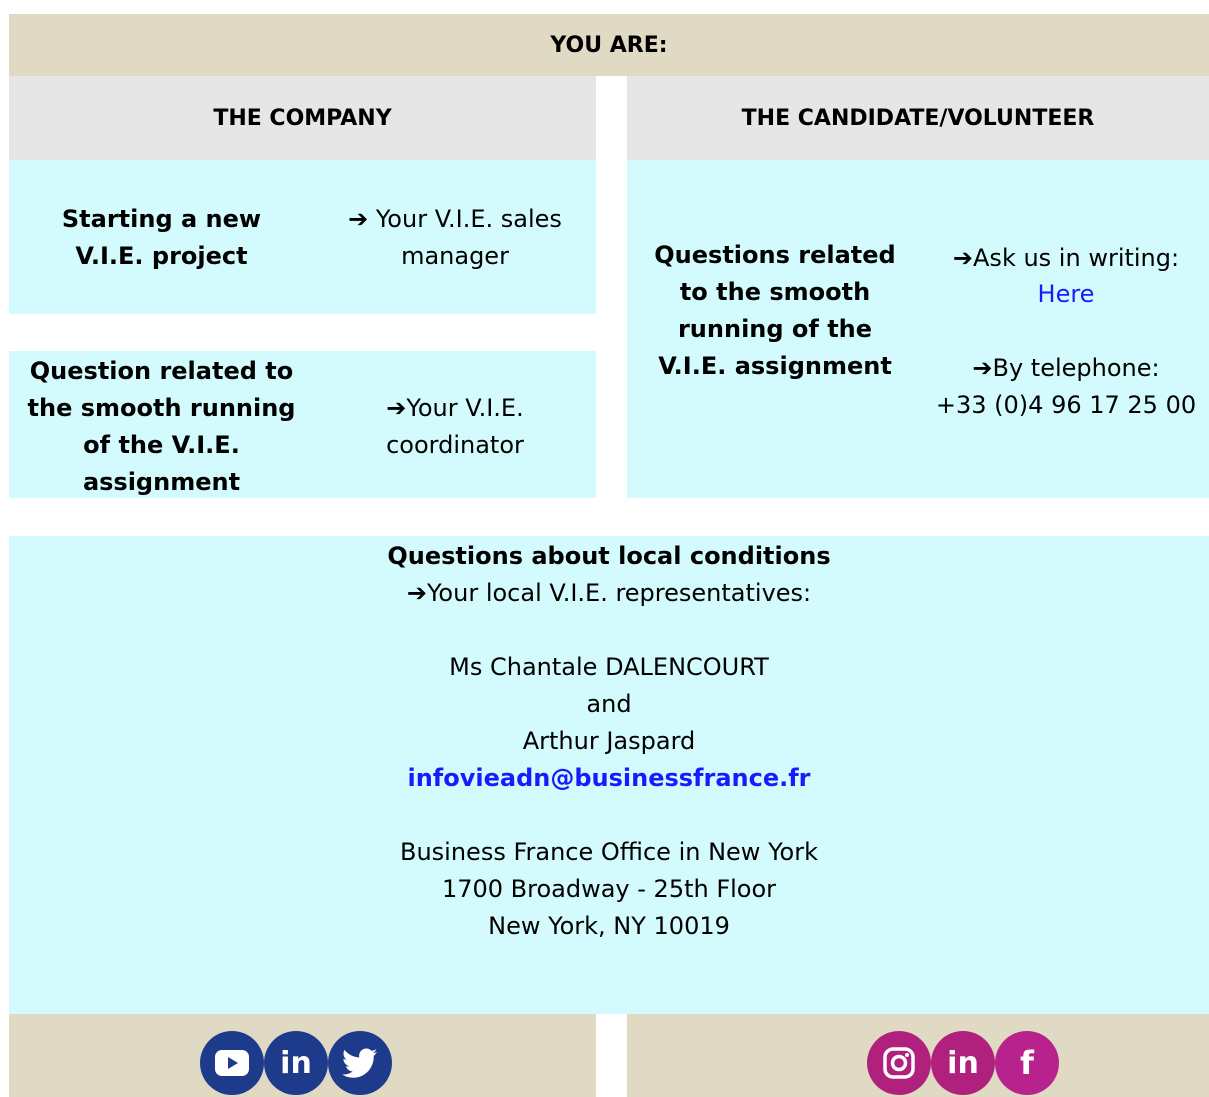  I want to click on twitter-icon, so click(360, 1063).